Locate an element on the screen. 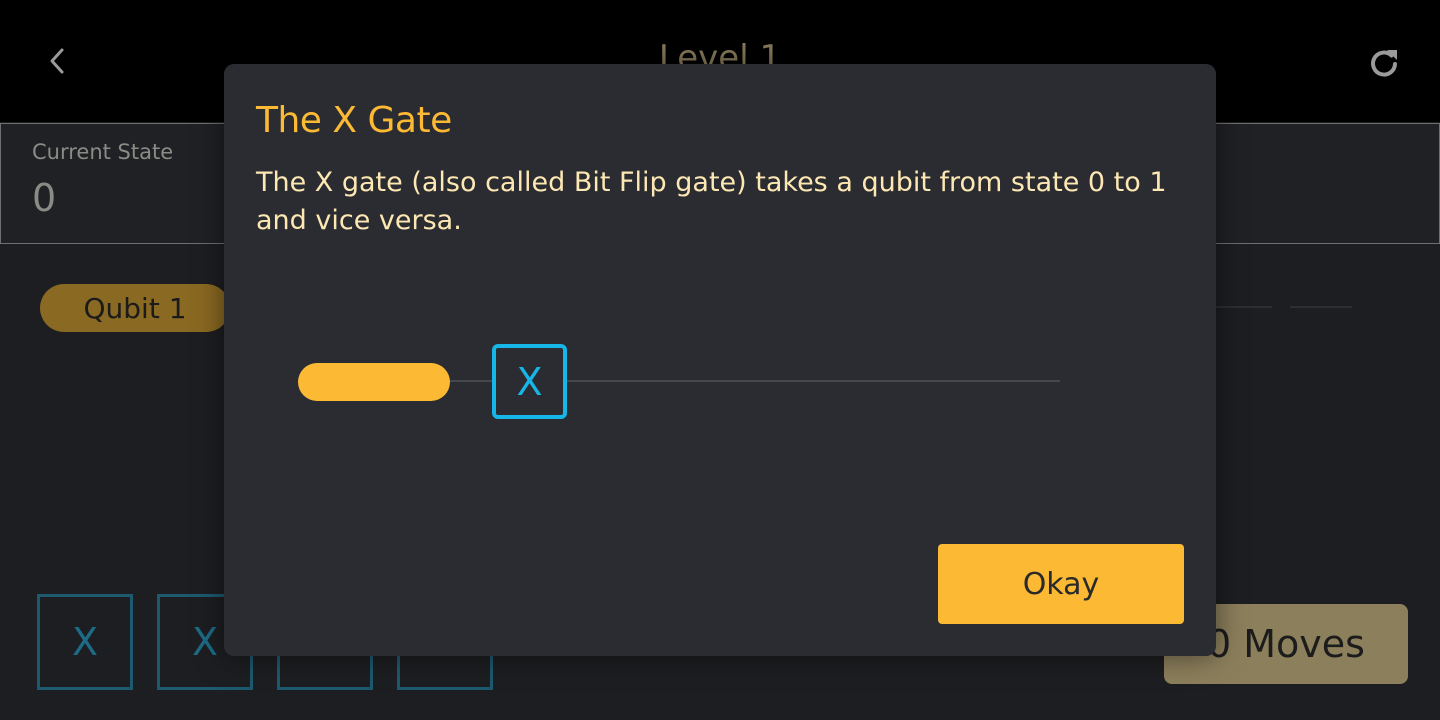 This screenshot has width=1440, height=720. current-state-label: Current State is located at coordinates (103, 152).